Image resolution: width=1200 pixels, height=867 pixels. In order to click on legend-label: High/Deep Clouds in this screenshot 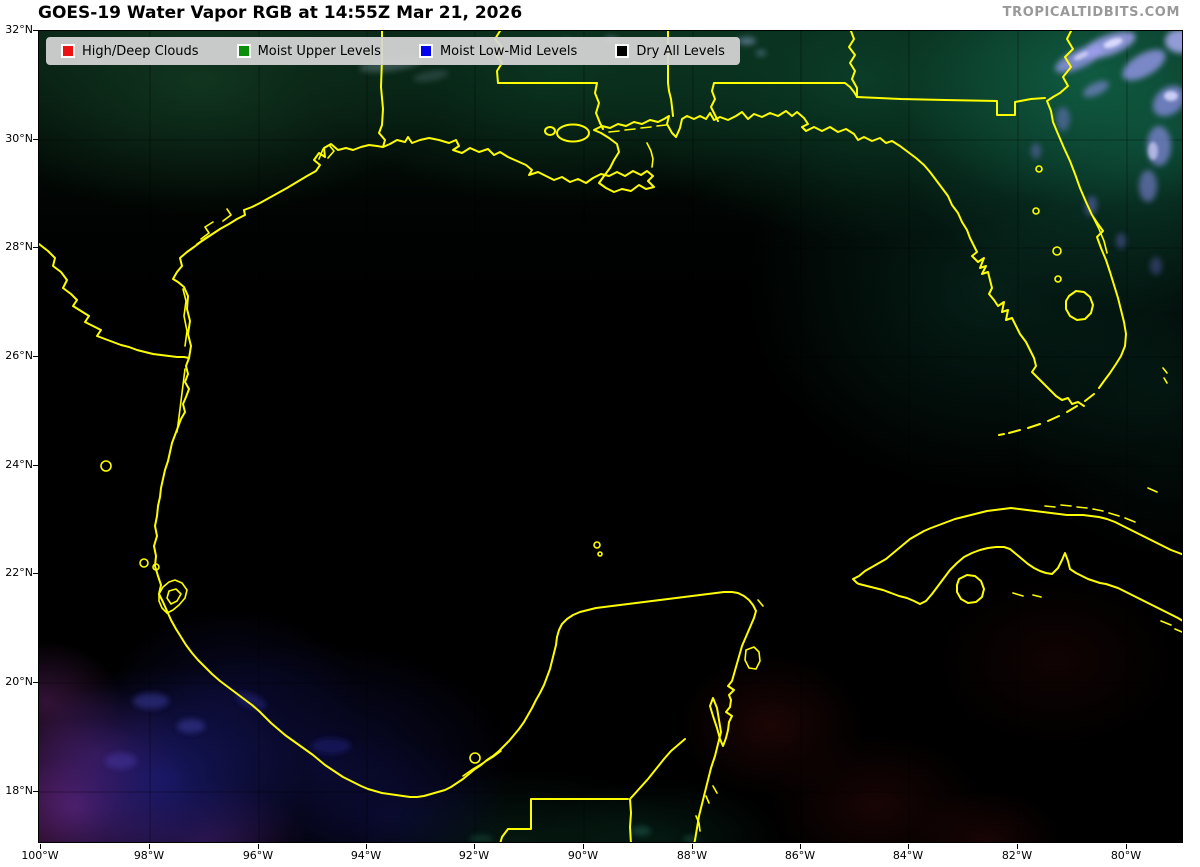, I will do `click(140, 51)`.